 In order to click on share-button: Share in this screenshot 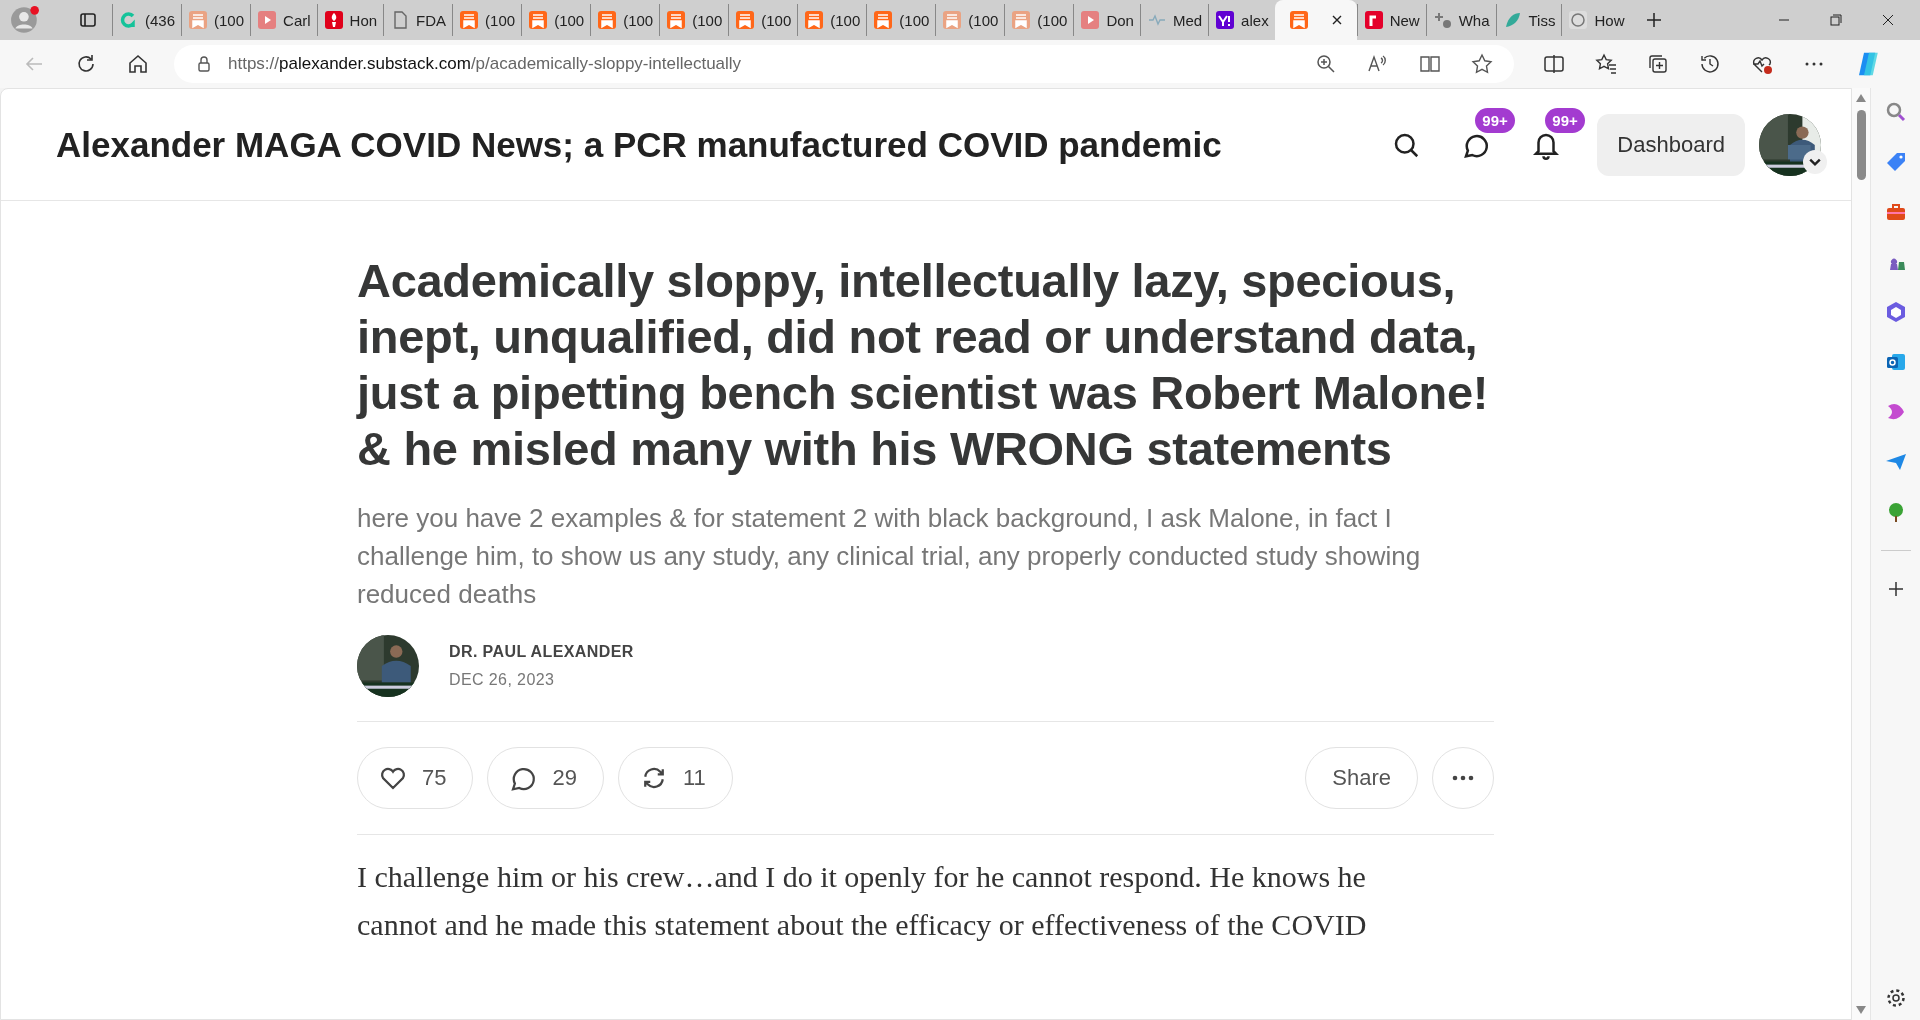, I will do `click(1361, 778)`.